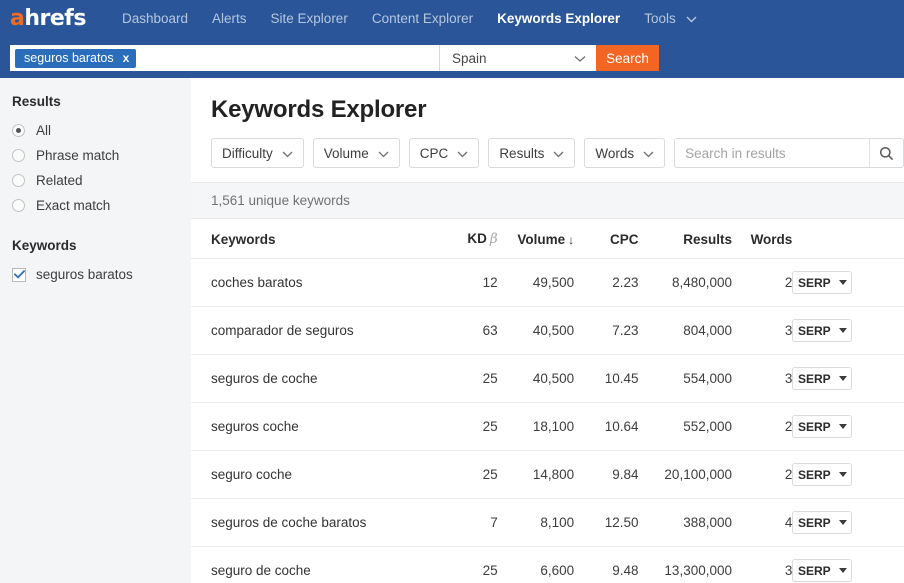  I want to click on nav-item-content-explorer: Content Explorer, so click(422, 19).